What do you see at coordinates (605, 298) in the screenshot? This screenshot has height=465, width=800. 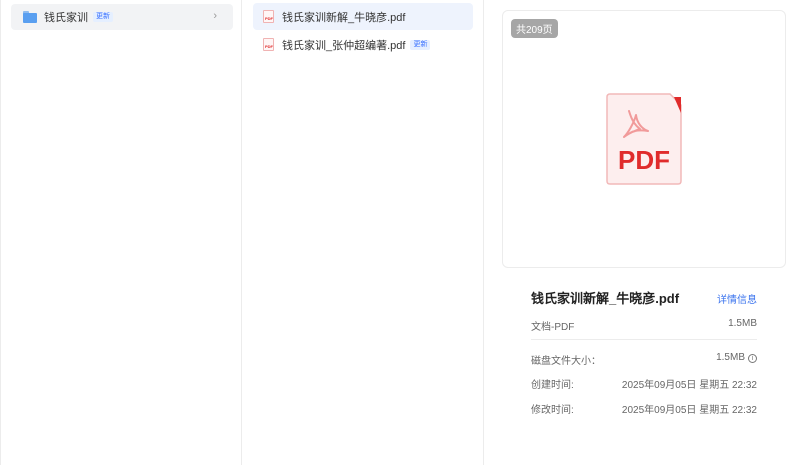 I see `document-title: 钱氏家训新解_牛晓彦.pdf` at bounding box center [605, 298].